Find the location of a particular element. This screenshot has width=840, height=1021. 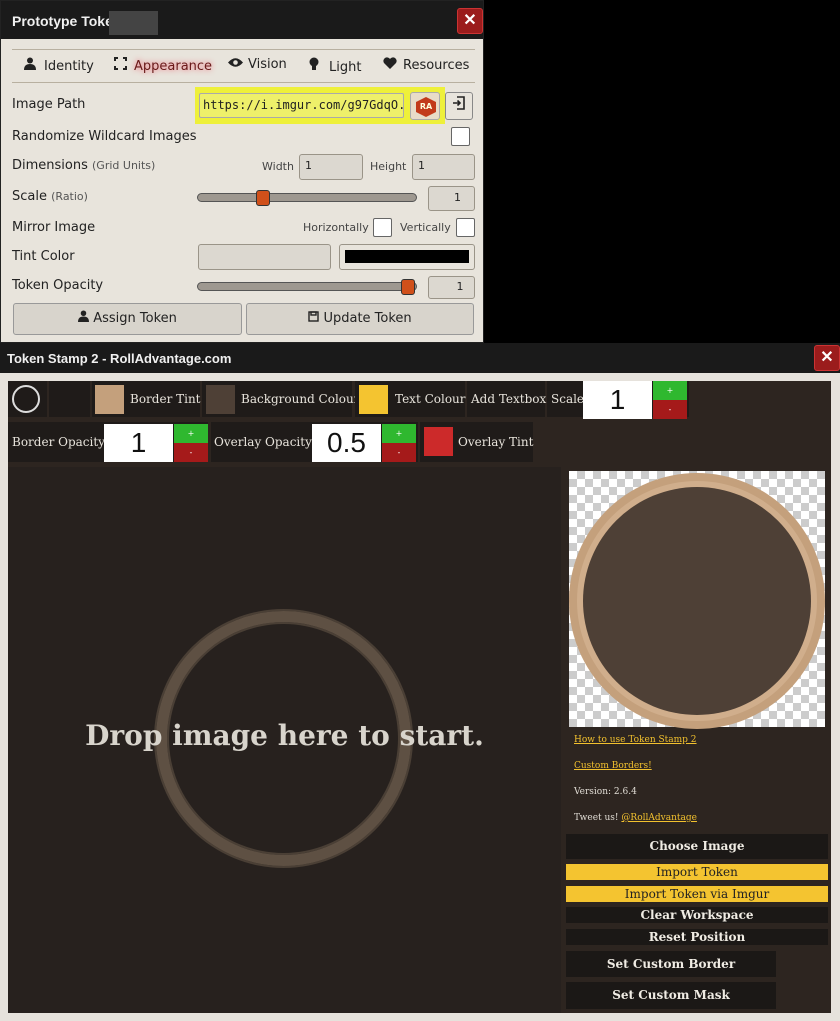

vertically-label: Vertically is located at coordinates (425, 227).